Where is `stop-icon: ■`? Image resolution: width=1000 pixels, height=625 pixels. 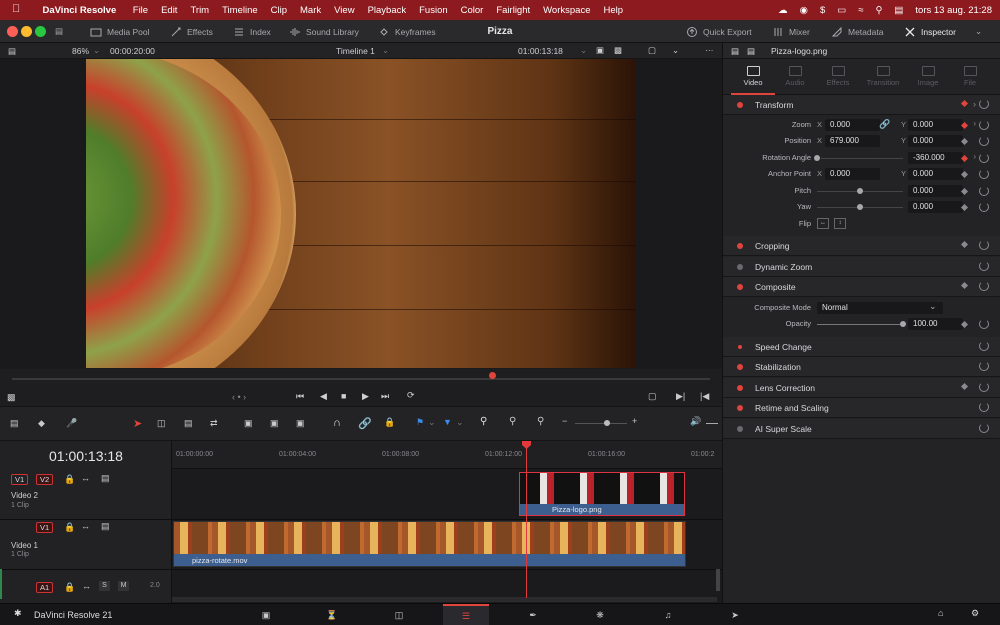
stop-icon: ■ is located at coordinates (343, 396).